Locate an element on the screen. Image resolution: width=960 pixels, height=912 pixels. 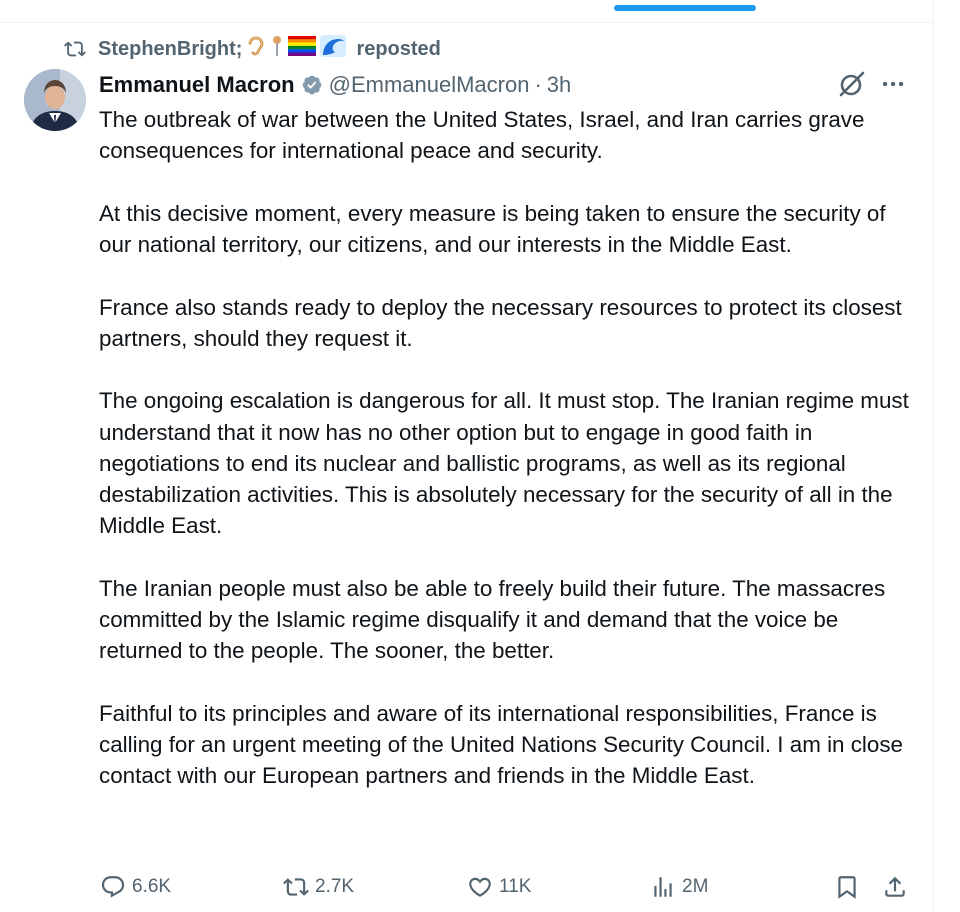
ear-emoji is located at coordinates (256, 49).